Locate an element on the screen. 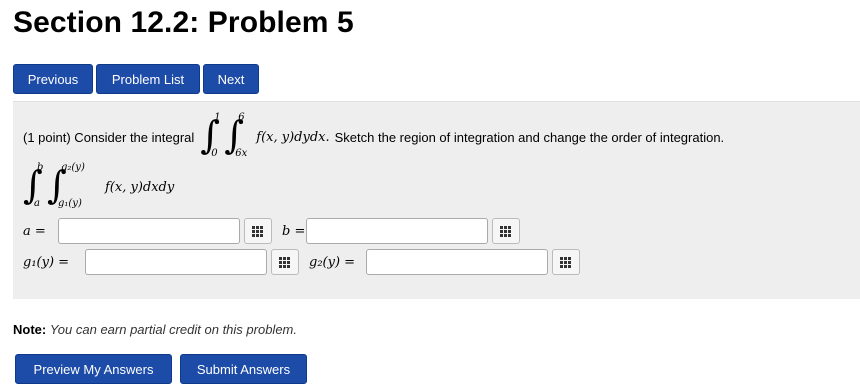 The width and height of the screenshot is (860, 392). problem-list-button: Problem List is located at coordinates (148, 79).